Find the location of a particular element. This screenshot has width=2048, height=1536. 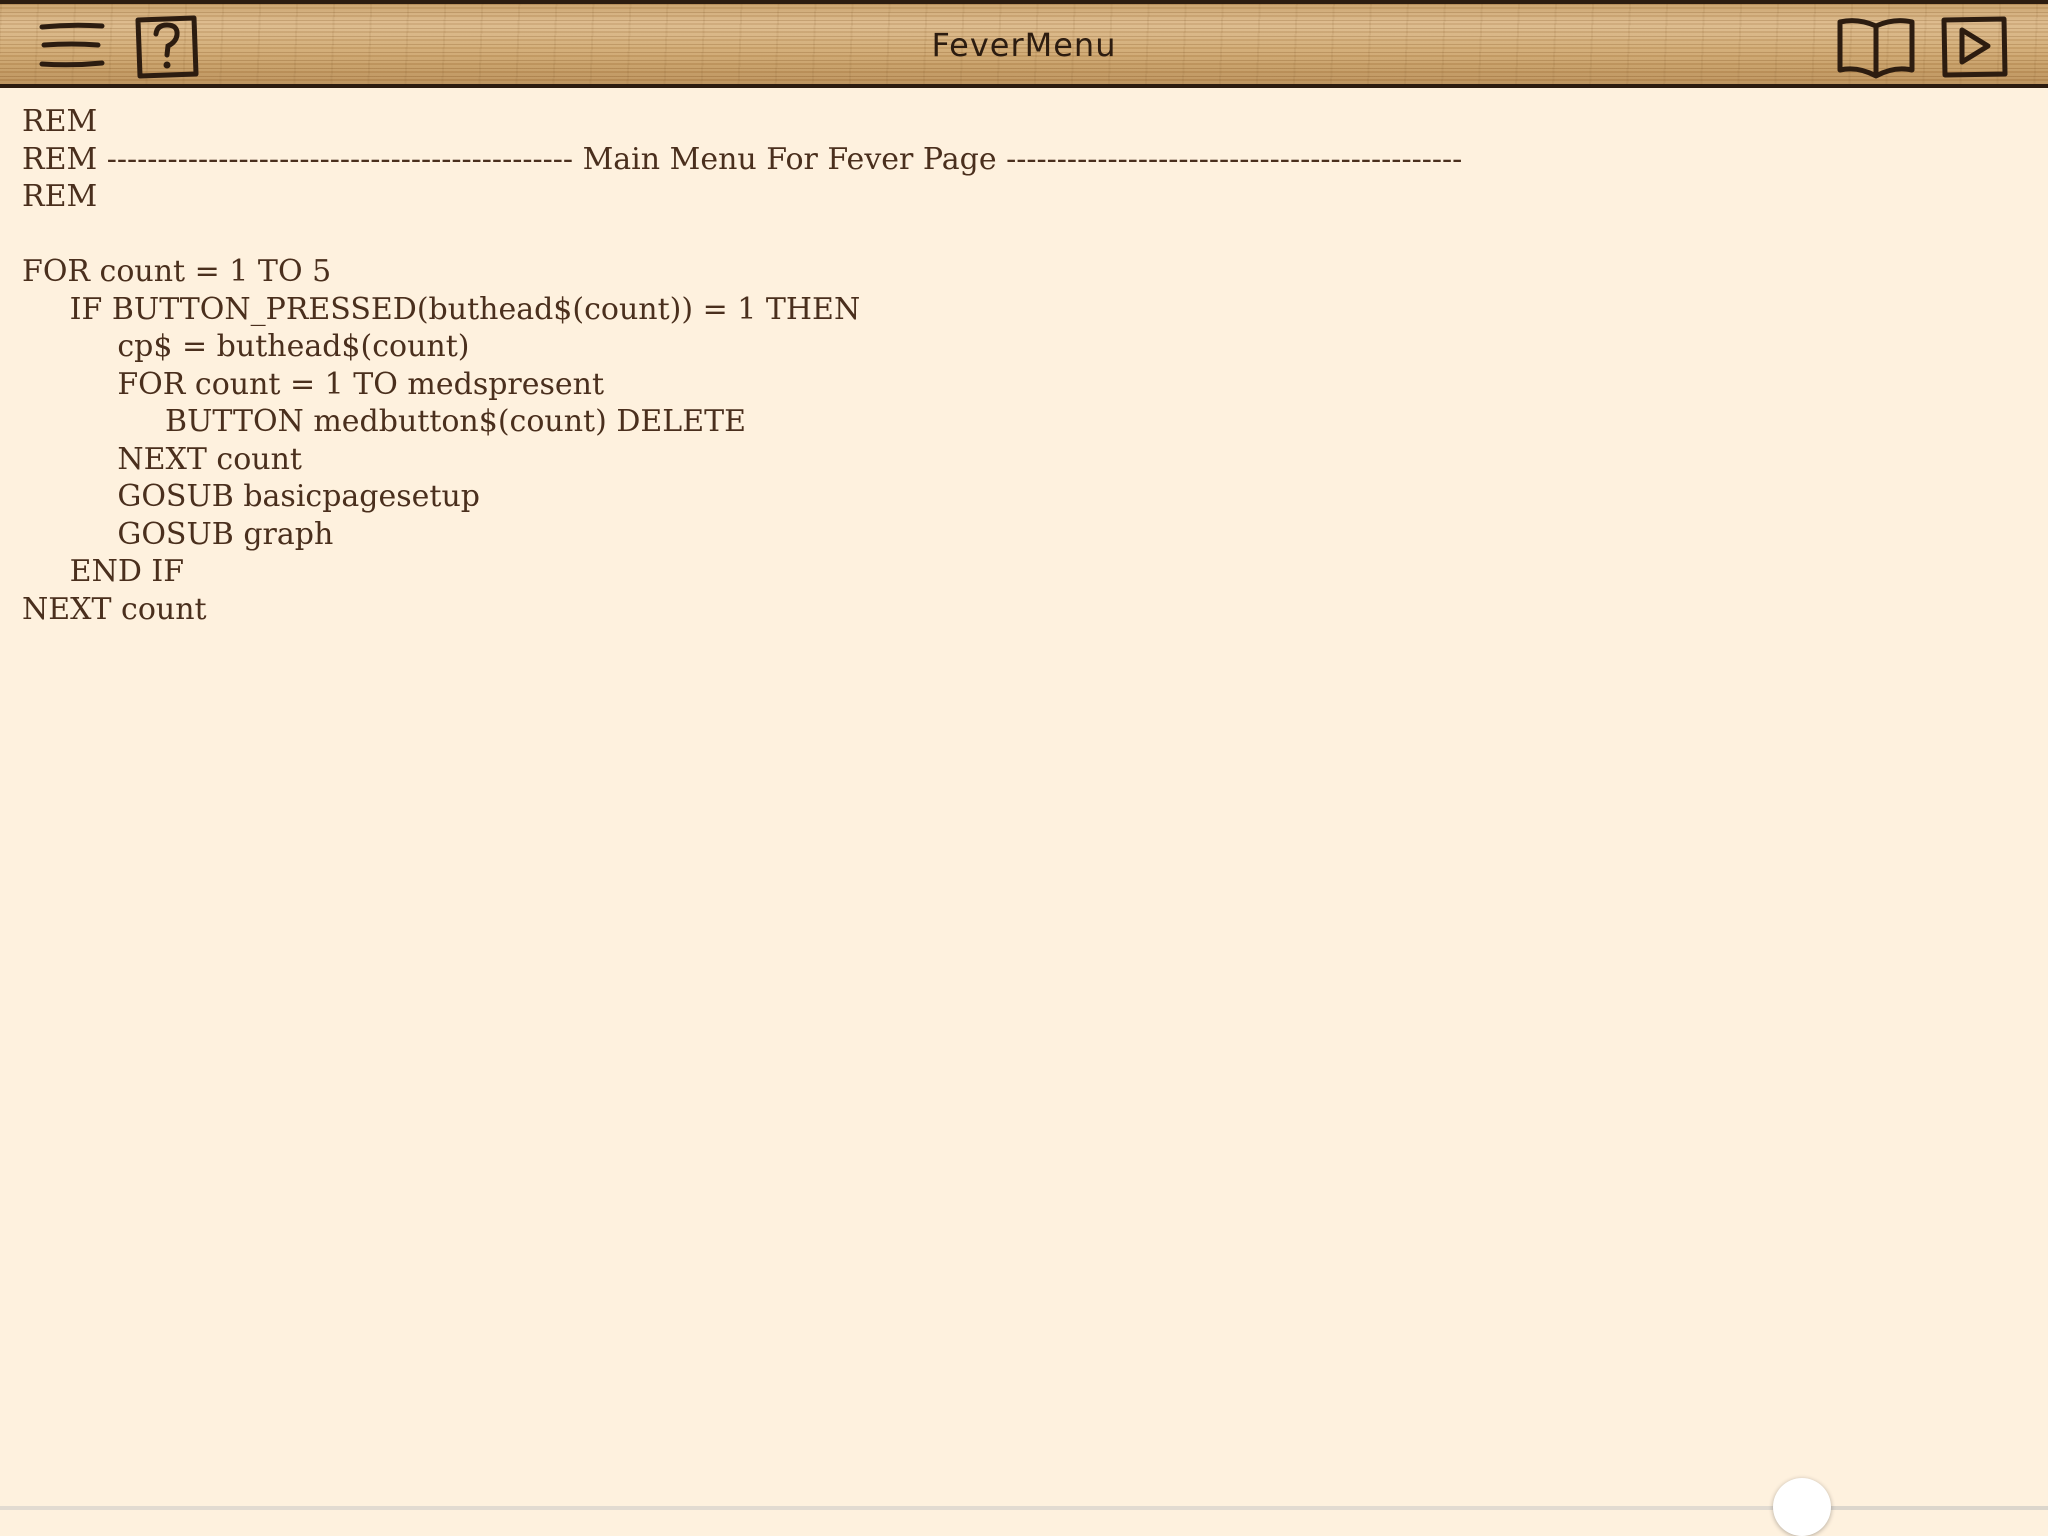

toolbar: FeverMenu is located at coordinates (1024, 44).